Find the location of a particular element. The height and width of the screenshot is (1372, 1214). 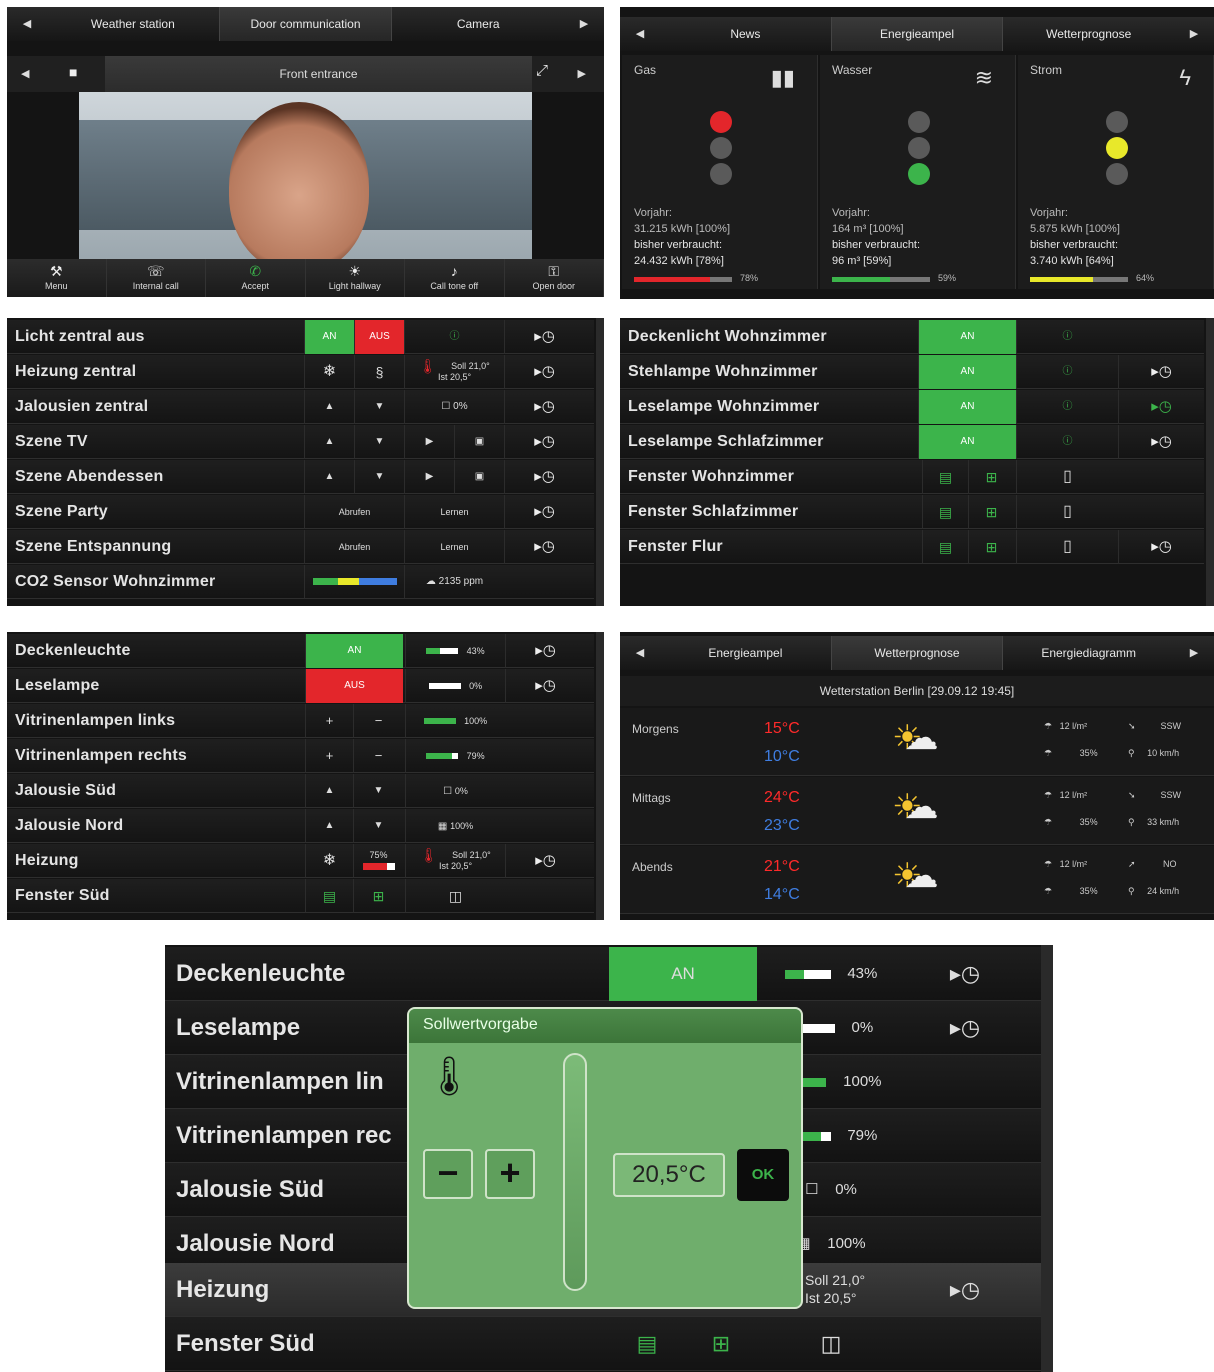

call-tone-off-button: ♪ Call tone off is located at coordinates (455, 278).